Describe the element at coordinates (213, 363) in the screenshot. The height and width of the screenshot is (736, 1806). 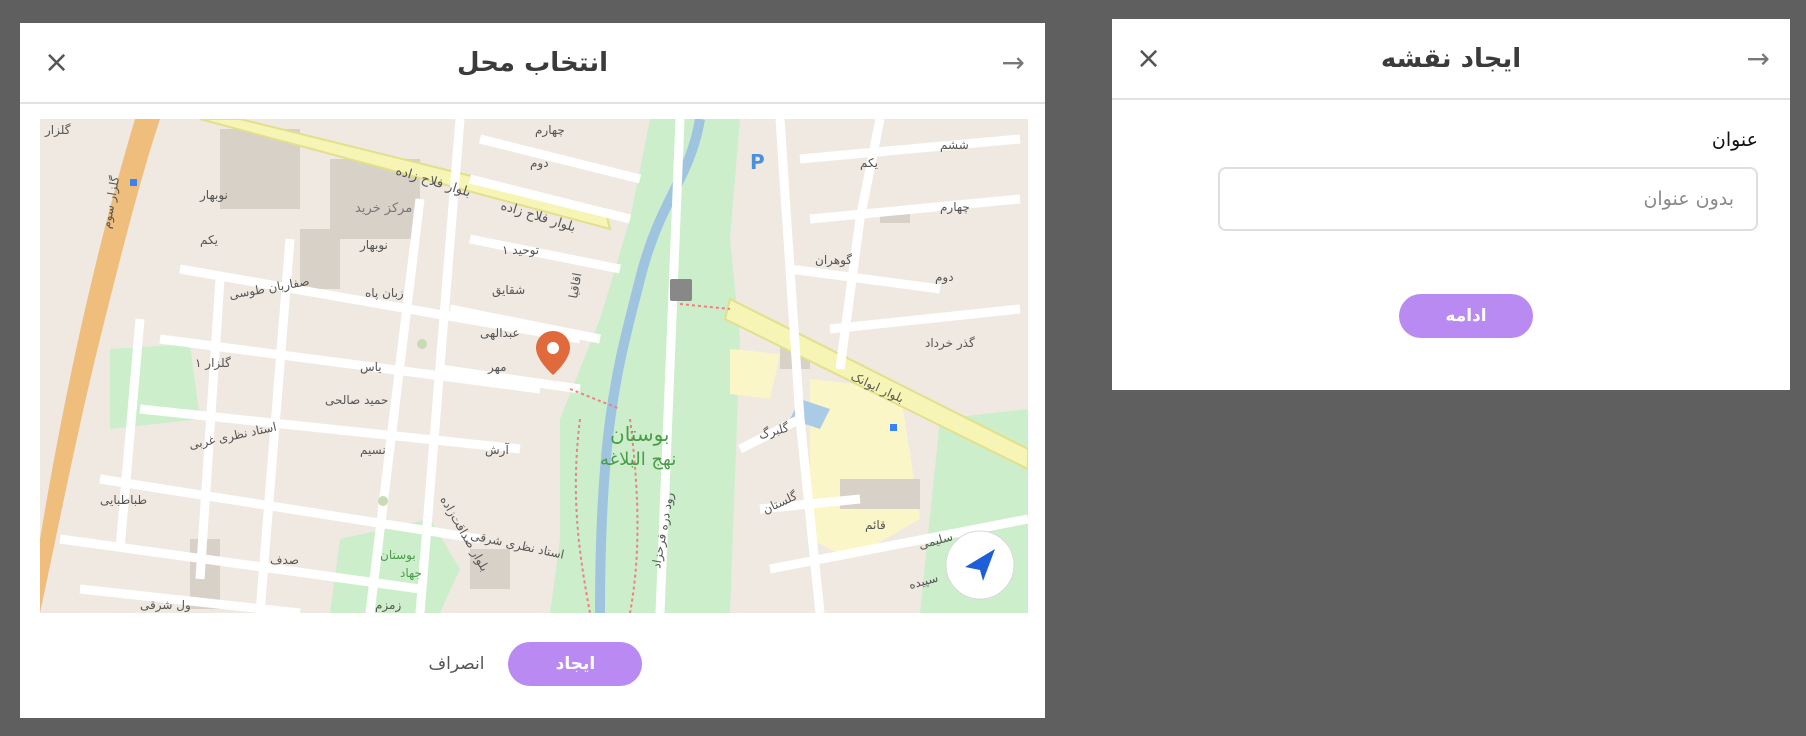
I see `map-label: گلزار ۱` at that location.